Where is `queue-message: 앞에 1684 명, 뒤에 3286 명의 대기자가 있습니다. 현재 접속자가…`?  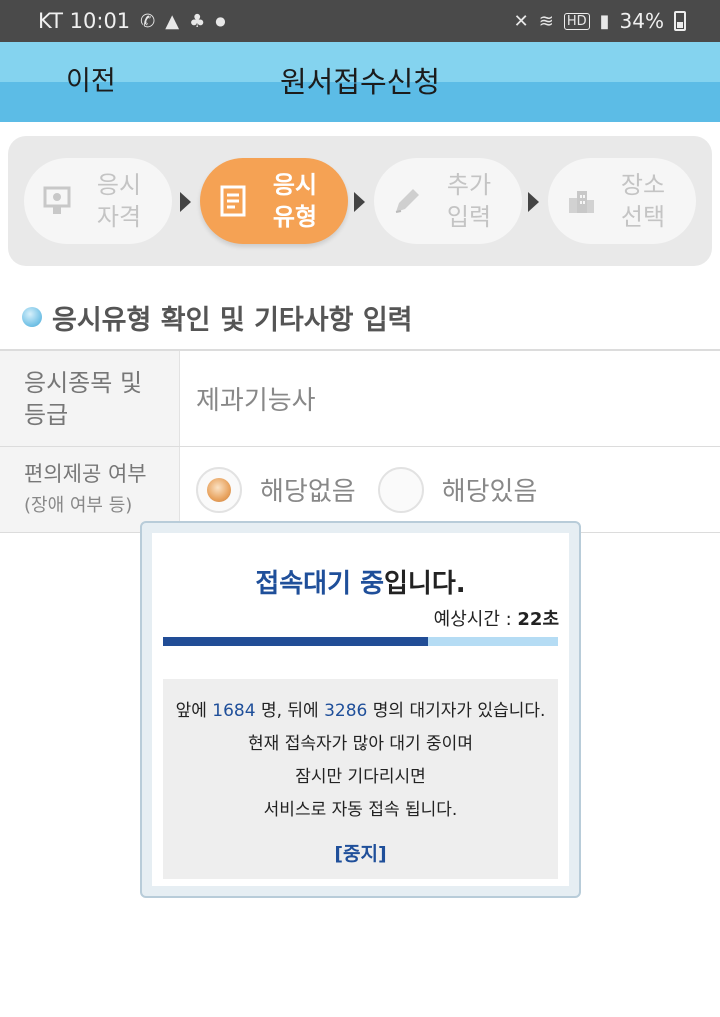 queue-message: 앞에 1684 명, 뒤에 3286 명의 대기자가 있습니다. 현재 접속자가… is located at coordinates (360, 779).